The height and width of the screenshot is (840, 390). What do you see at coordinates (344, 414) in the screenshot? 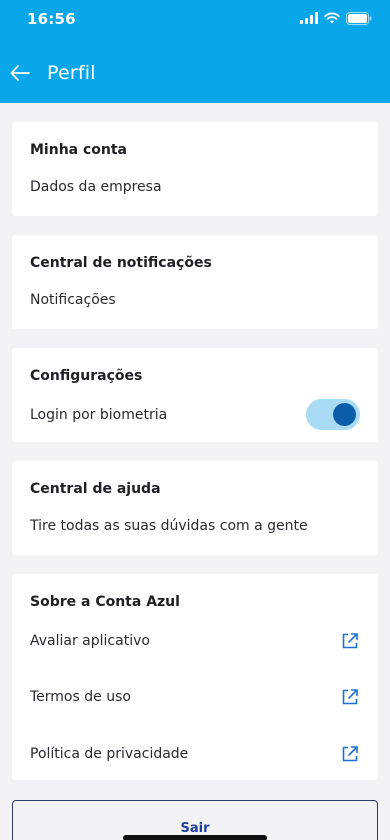
I see `toggle-knob` at bounding box center [344, 414].